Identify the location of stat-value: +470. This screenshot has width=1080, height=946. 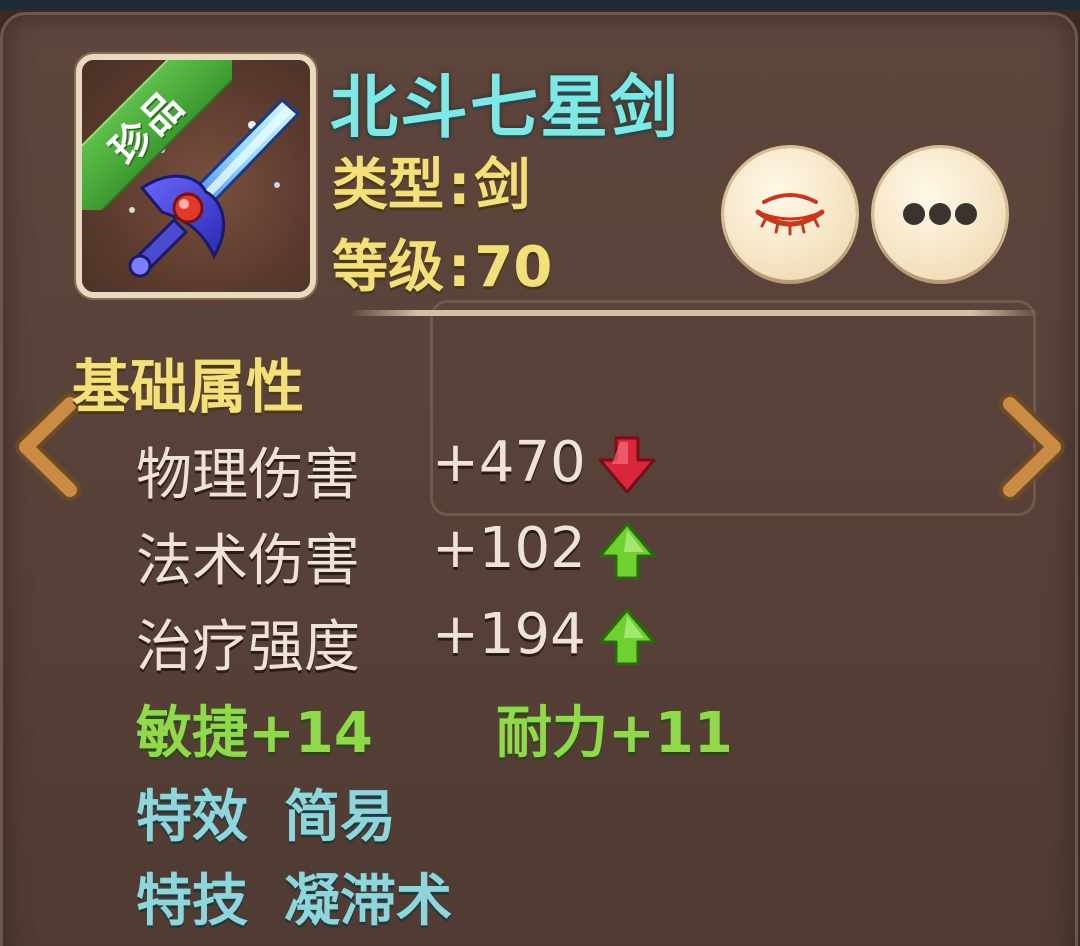
(509, 462).